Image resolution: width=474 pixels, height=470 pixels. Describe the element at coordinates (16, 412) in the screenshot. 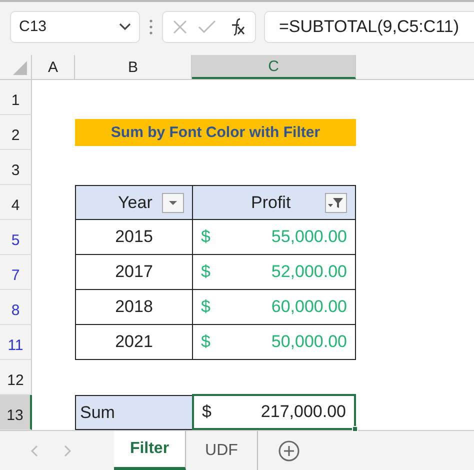

I see `row-header: 13` at that location.